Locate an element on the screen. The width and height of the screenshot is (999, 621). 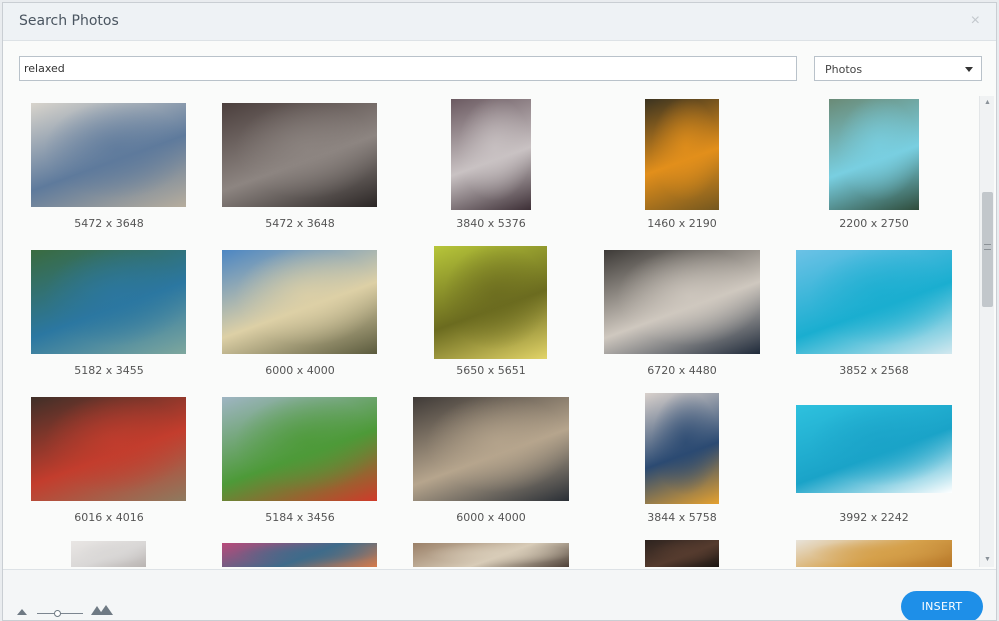
photo-thumbnail-infinity-pool-forest is located at coordinates (108, 302).